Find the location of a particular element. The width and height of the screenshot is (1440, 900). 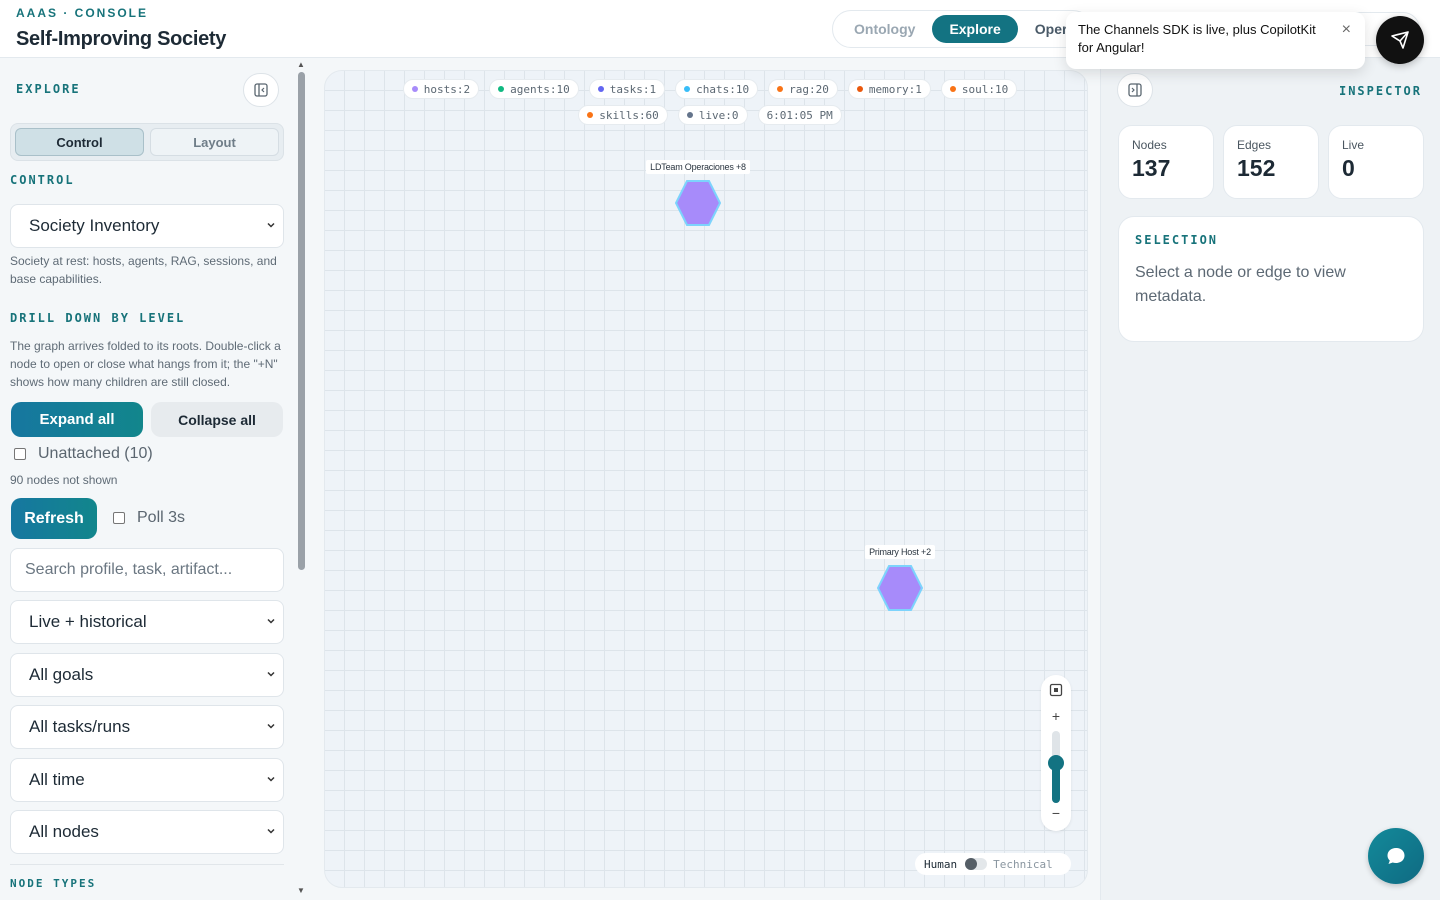

node-badge: +2 is located at coordinates (926, 552).